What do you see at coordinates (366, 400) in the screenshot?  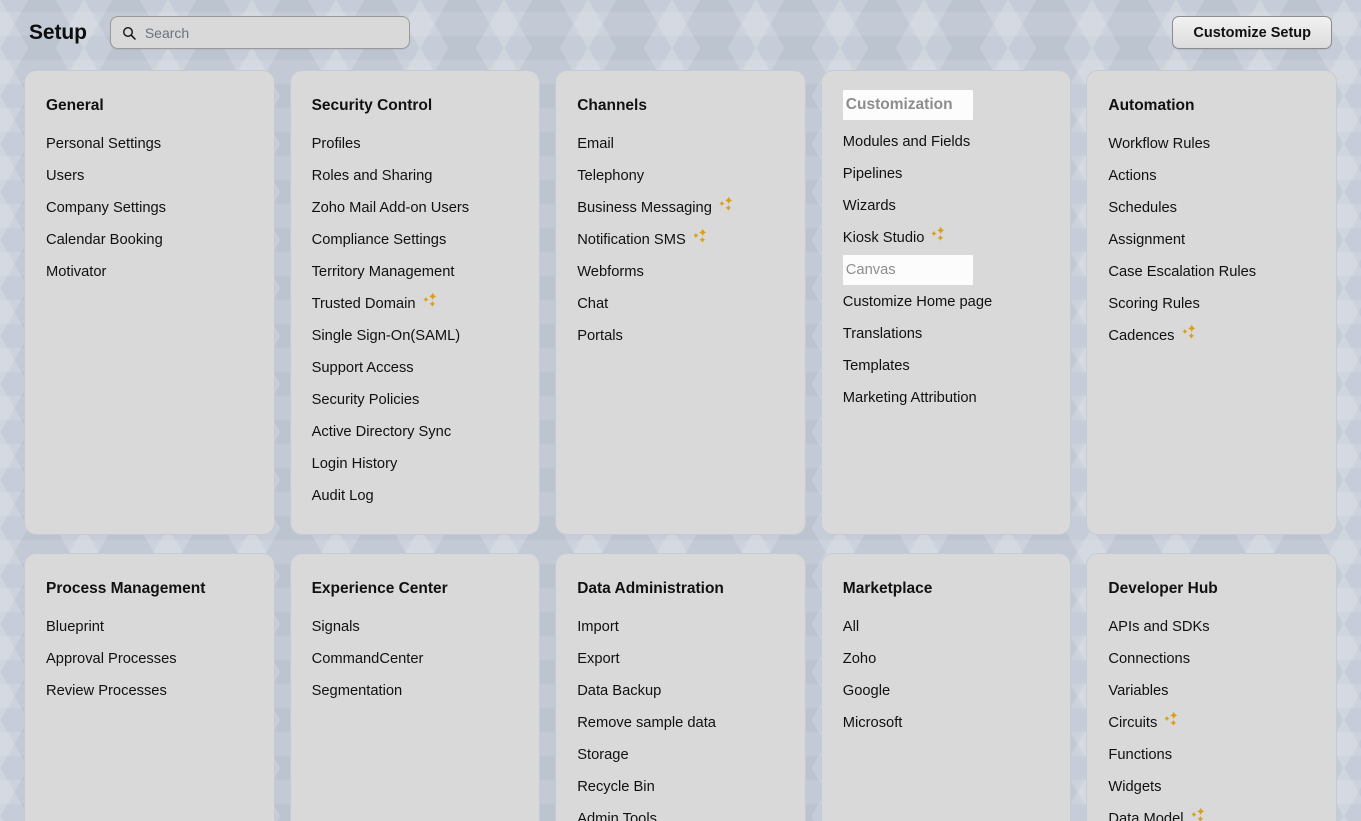 I see `card-item: Security Policies` at bounding box center [366, 400].